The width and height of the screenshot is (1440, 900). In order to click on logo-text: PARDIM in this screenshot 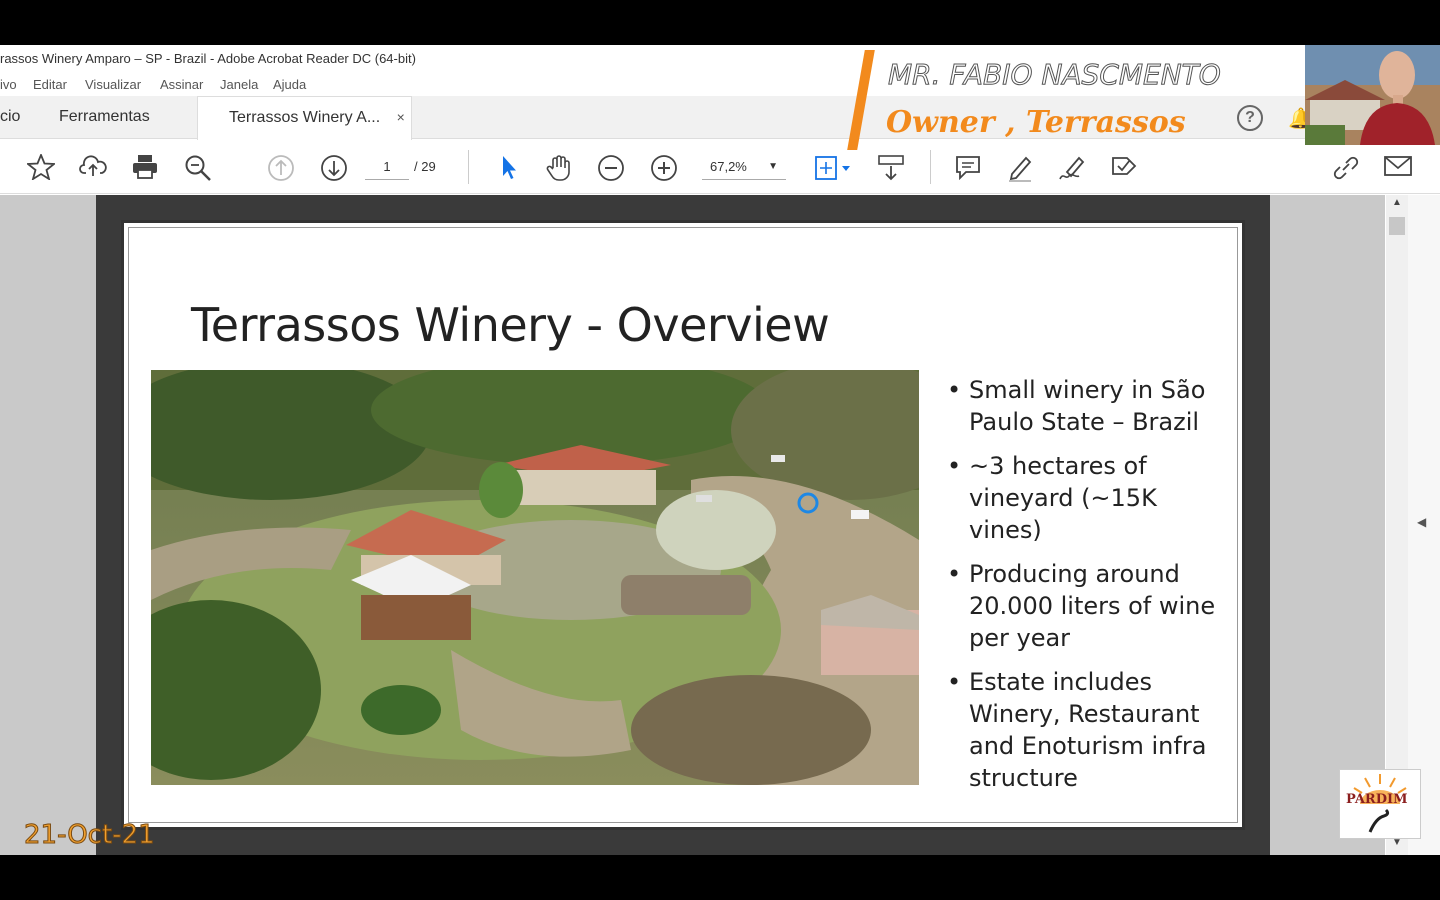, I will do `click(1376, 799)`.